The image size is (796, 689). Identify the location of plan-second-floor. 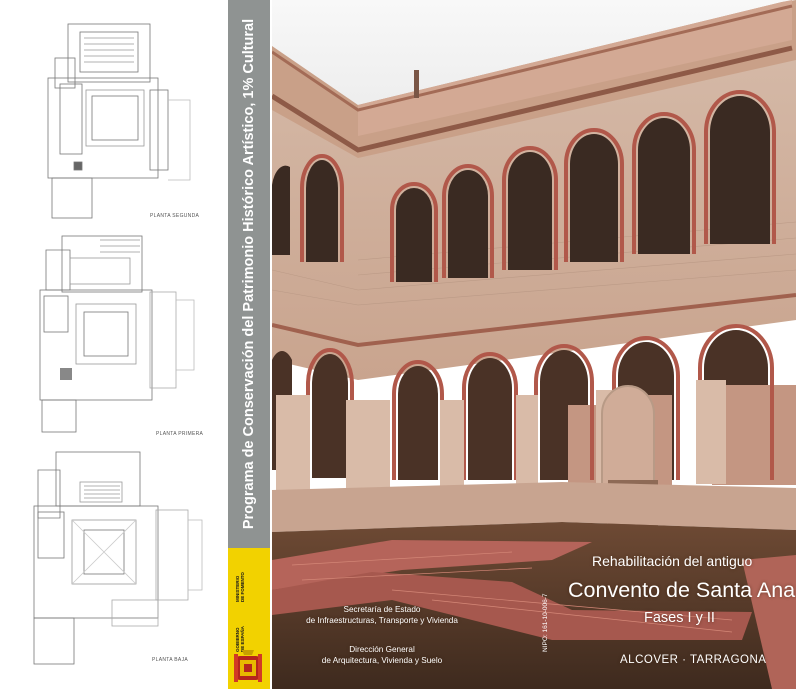
(119, 121).